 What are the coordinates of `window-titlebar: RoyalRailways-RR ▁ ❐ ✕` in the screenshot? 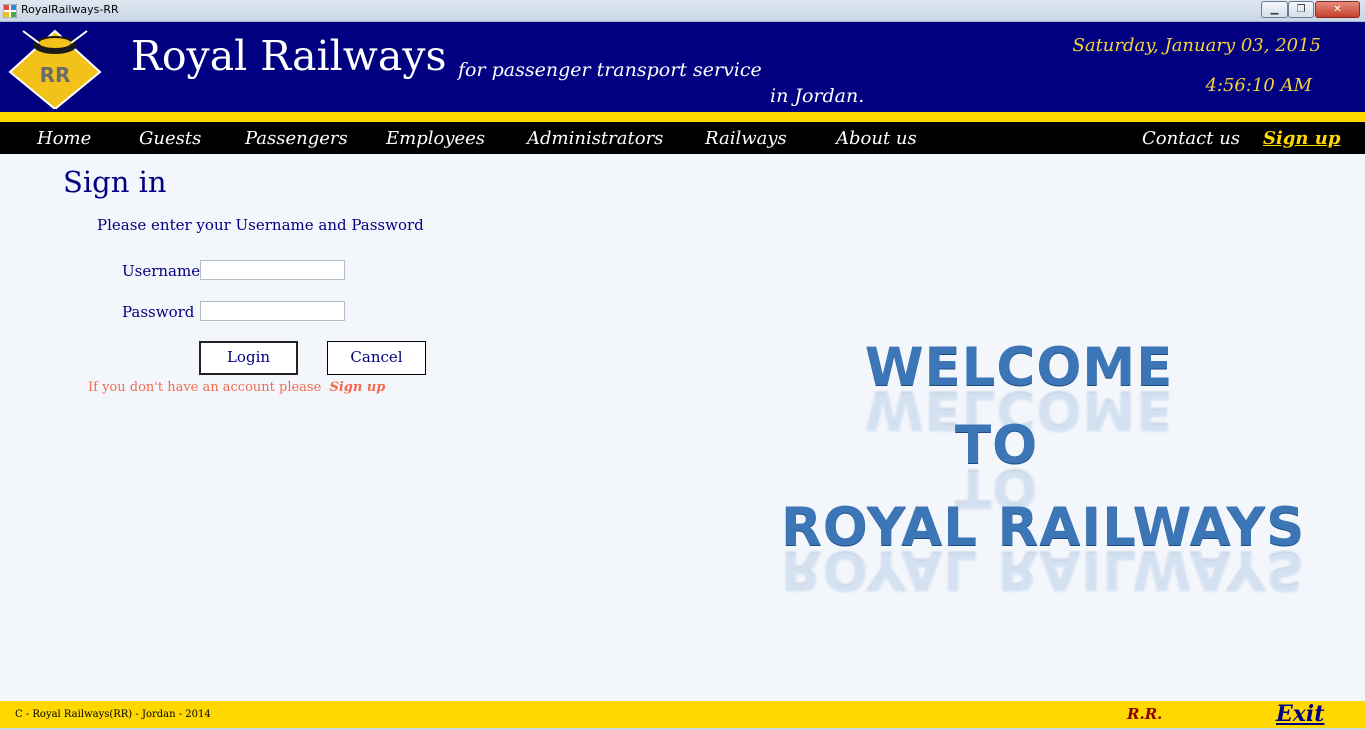 It's located at (682, 11).